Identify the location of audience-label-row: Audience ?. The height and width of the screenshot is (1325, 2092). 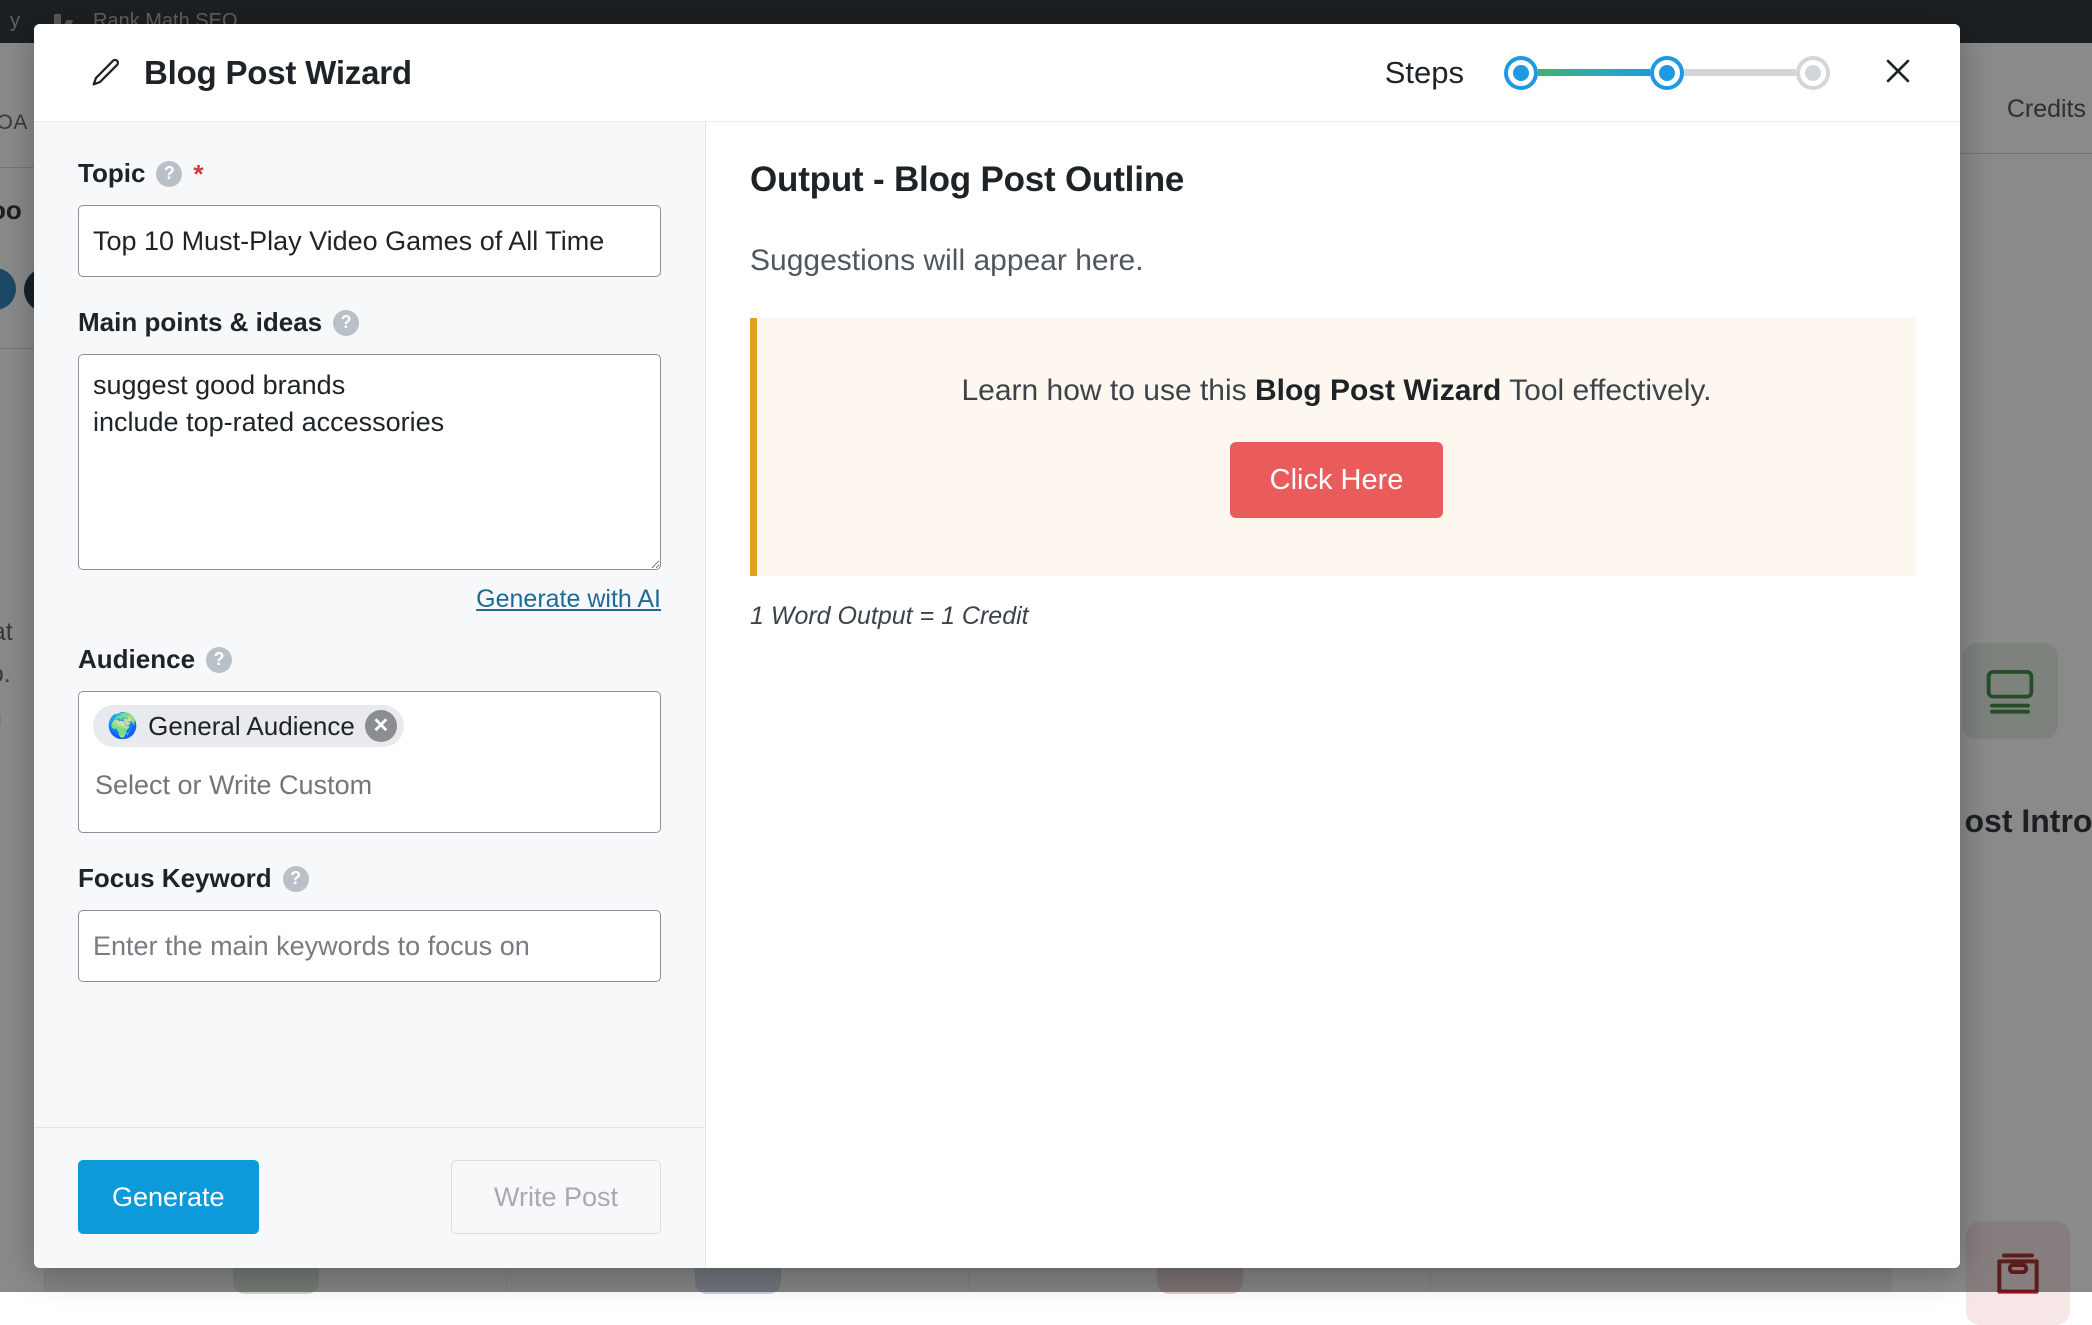
(369, 659).